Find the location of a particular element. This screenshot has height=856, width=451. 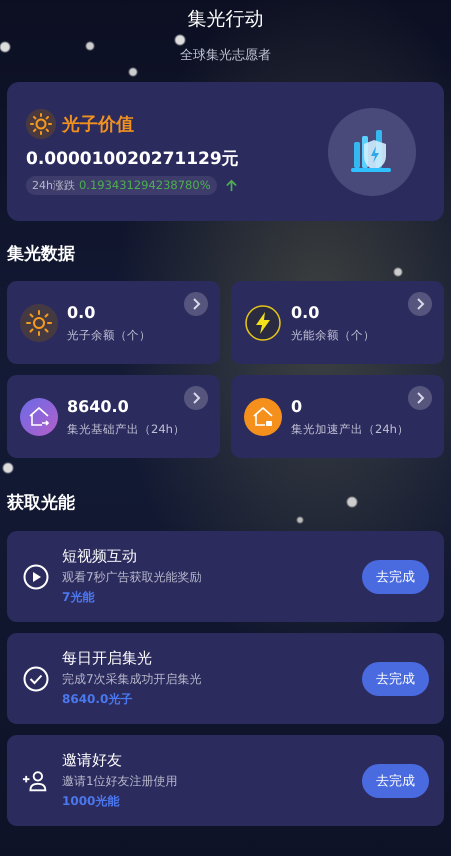

play-icon is located at coordinates (36, 577).